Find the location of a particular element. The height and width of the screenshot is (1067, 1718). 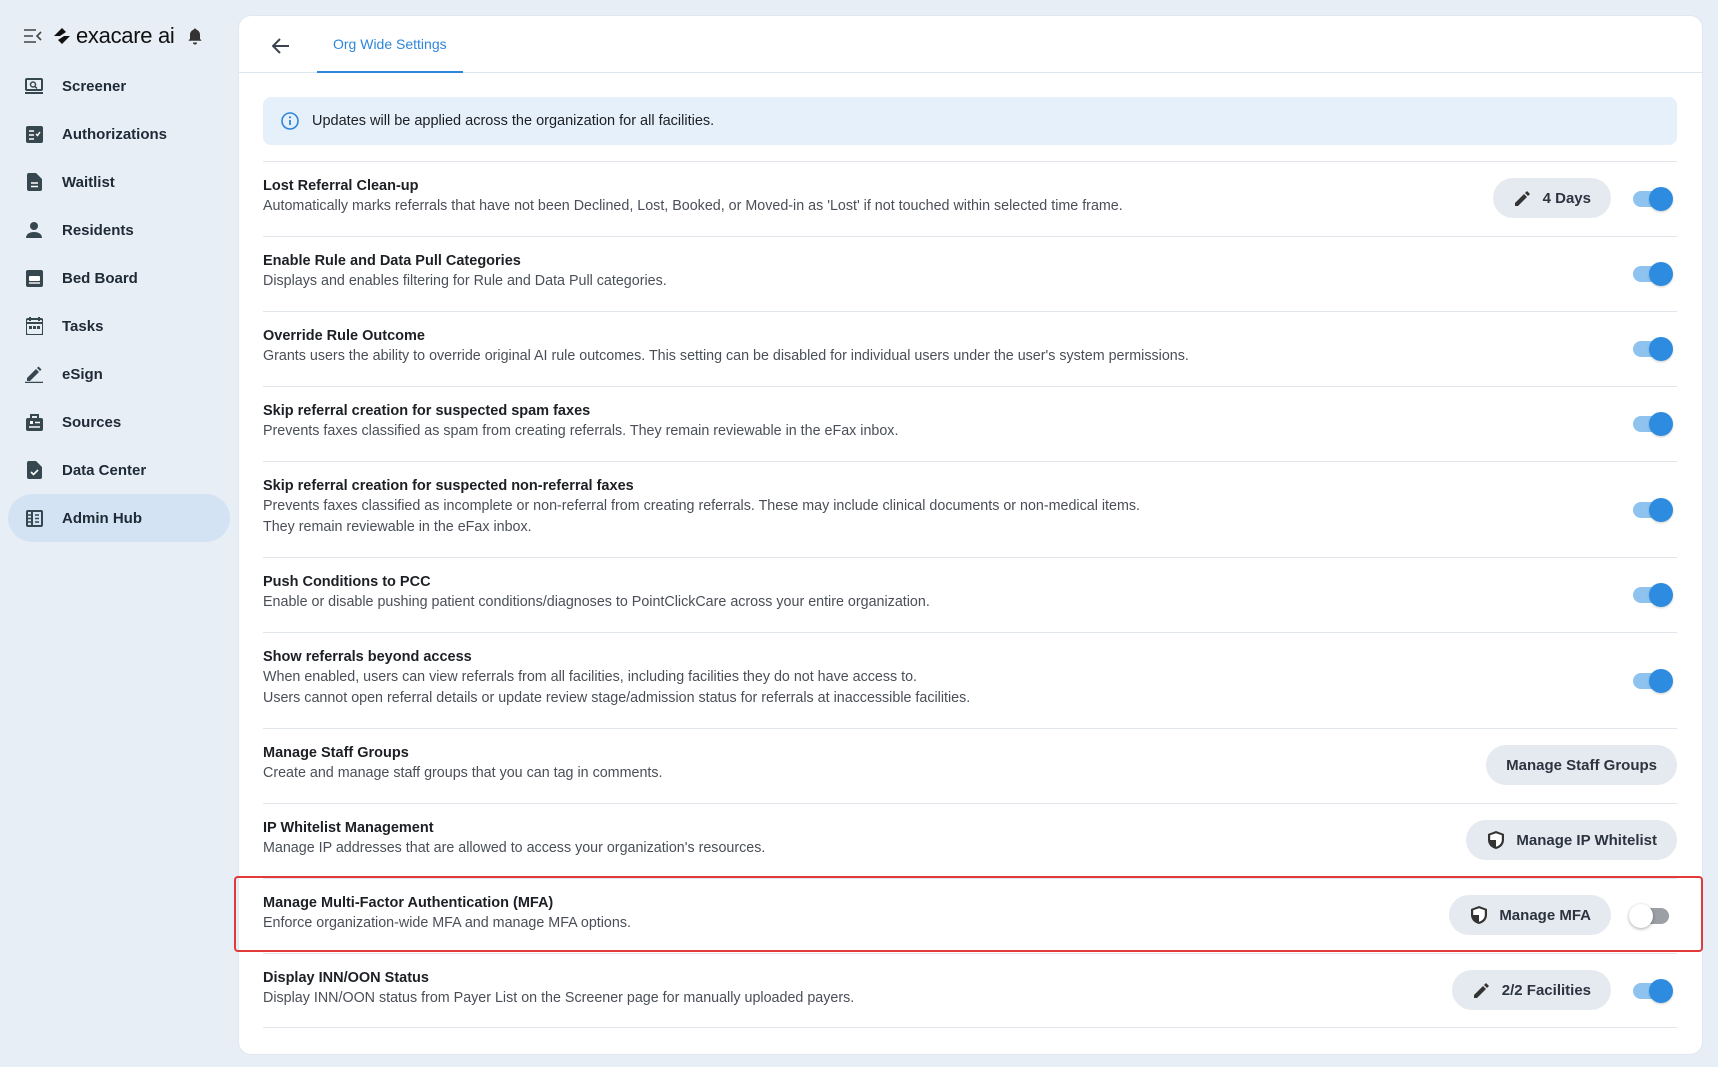

bed-board-icon is located at coordinates (34, 278).